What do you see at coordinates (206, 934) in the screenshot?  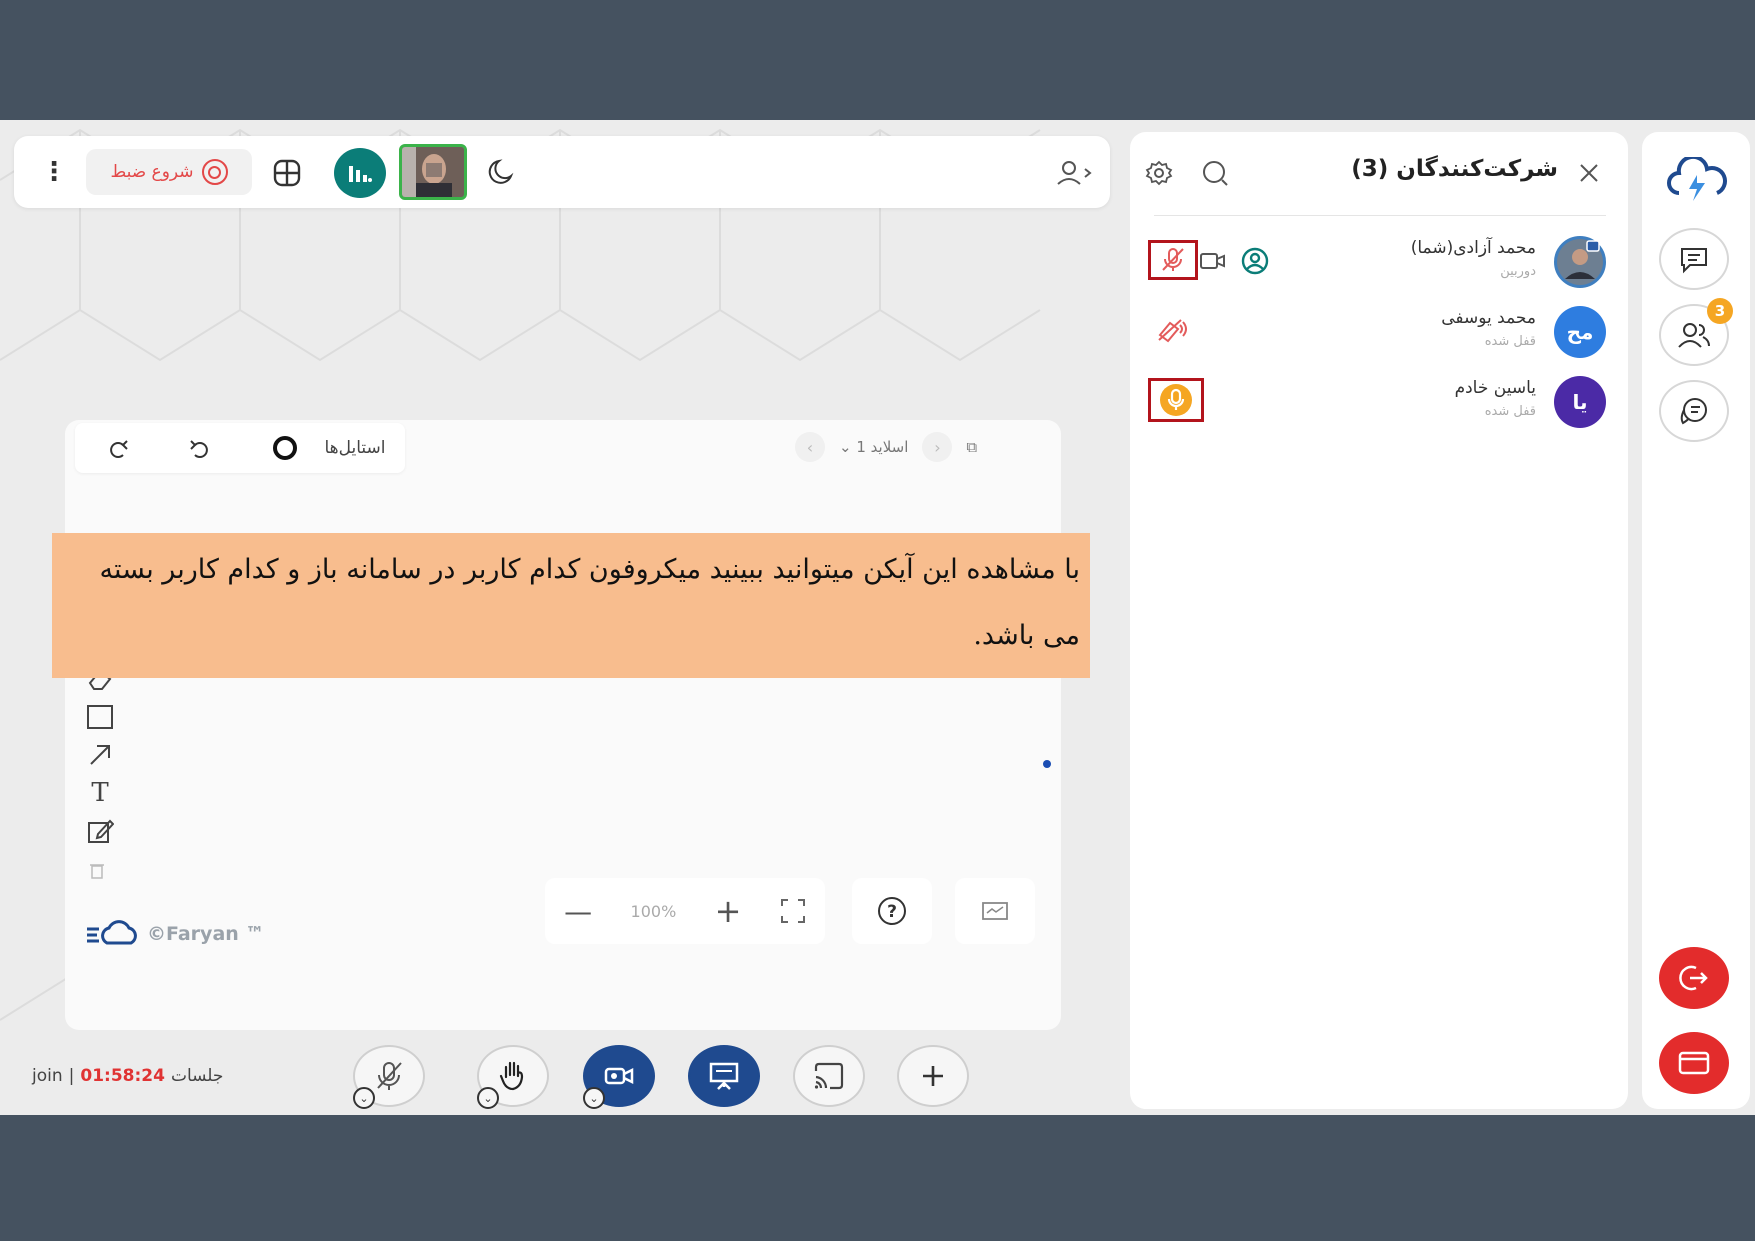 I see `watermark-text: ©Faryan ™` at bounding box center [206, 934].